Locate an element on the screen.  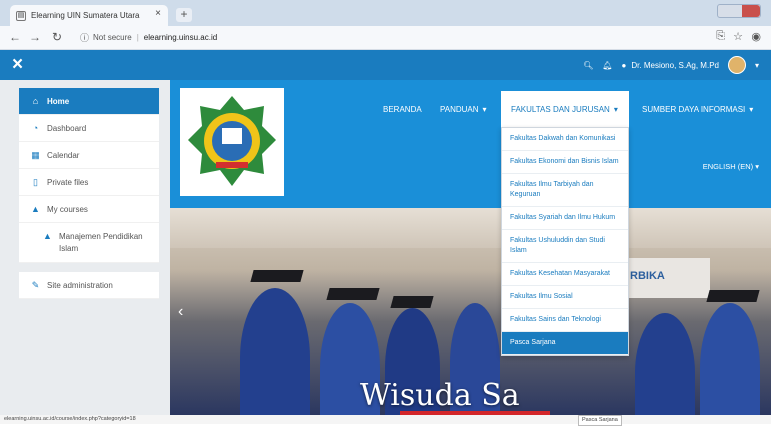
search-icon: 🔍︎ is located at coordinates (588, 65).